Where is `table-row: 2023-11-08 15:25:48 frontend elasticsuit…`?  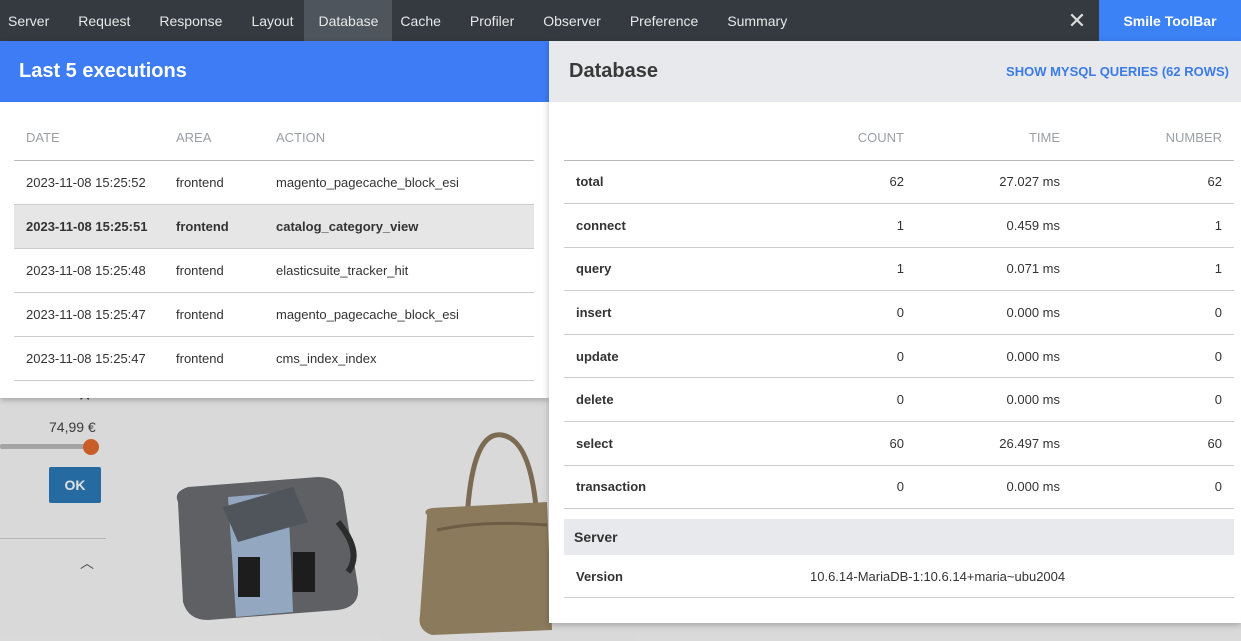 table-row: 2023-11-08 15:25:48 frontend elasticsuit… is located at coordinates (274, 270).